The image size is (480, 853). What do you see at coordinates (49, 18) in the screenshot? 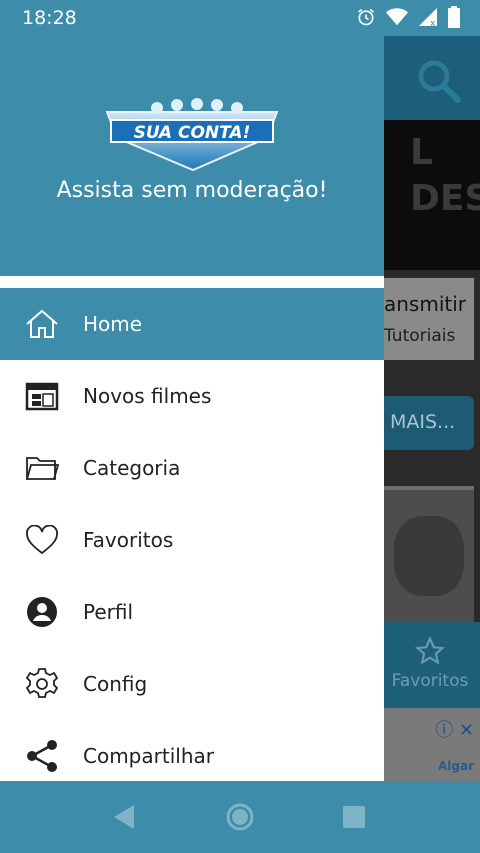
I see `status-time: 18:28` at bounding box center [49, 18].